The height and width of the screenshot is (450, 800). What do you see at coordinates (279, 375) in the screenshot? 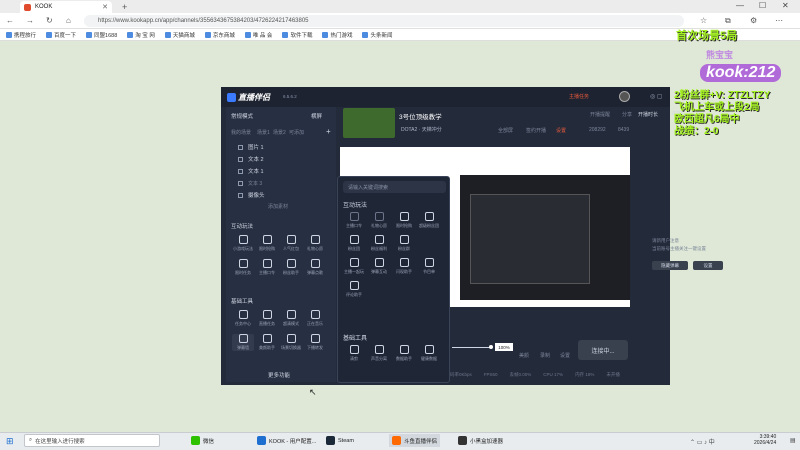
I see `more-features-button: 更多功能` at bounding box center [279, 375].